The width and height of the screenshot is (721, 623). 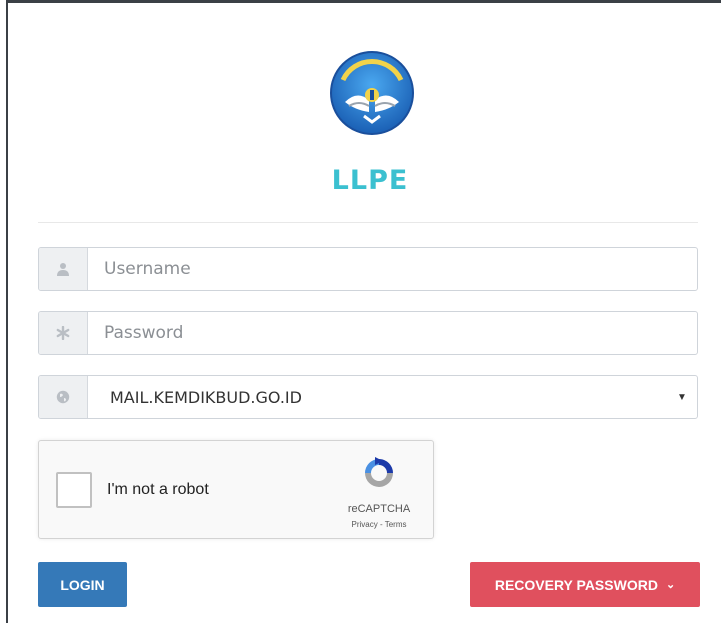 I want to click on recaptcha-icon, so click(x=379, y=472).